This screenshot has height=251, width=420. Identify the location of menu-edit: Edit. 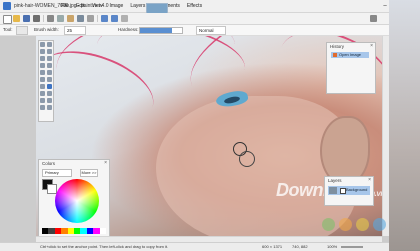
(80, 6).